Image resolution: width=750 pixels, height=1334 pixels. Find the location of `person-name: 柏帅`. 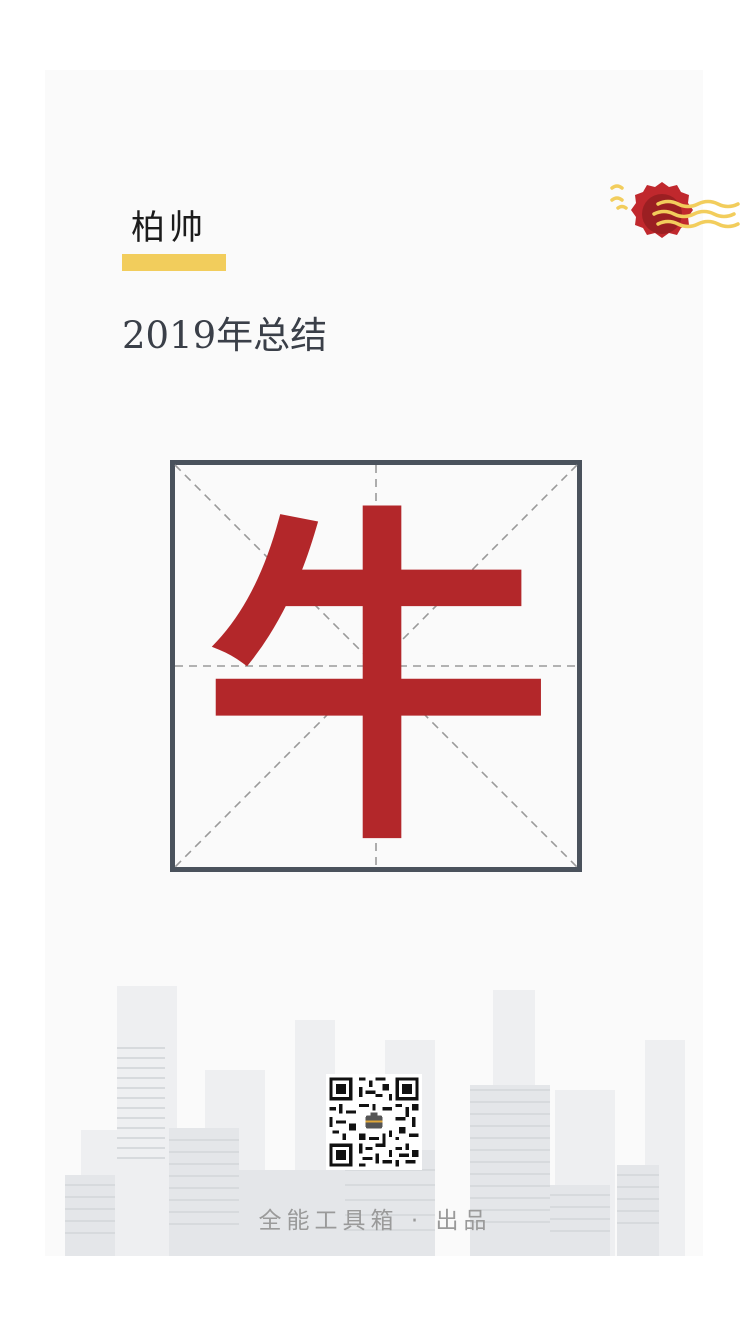

person-name: 柏帅 is located at coordinates (169, 228).